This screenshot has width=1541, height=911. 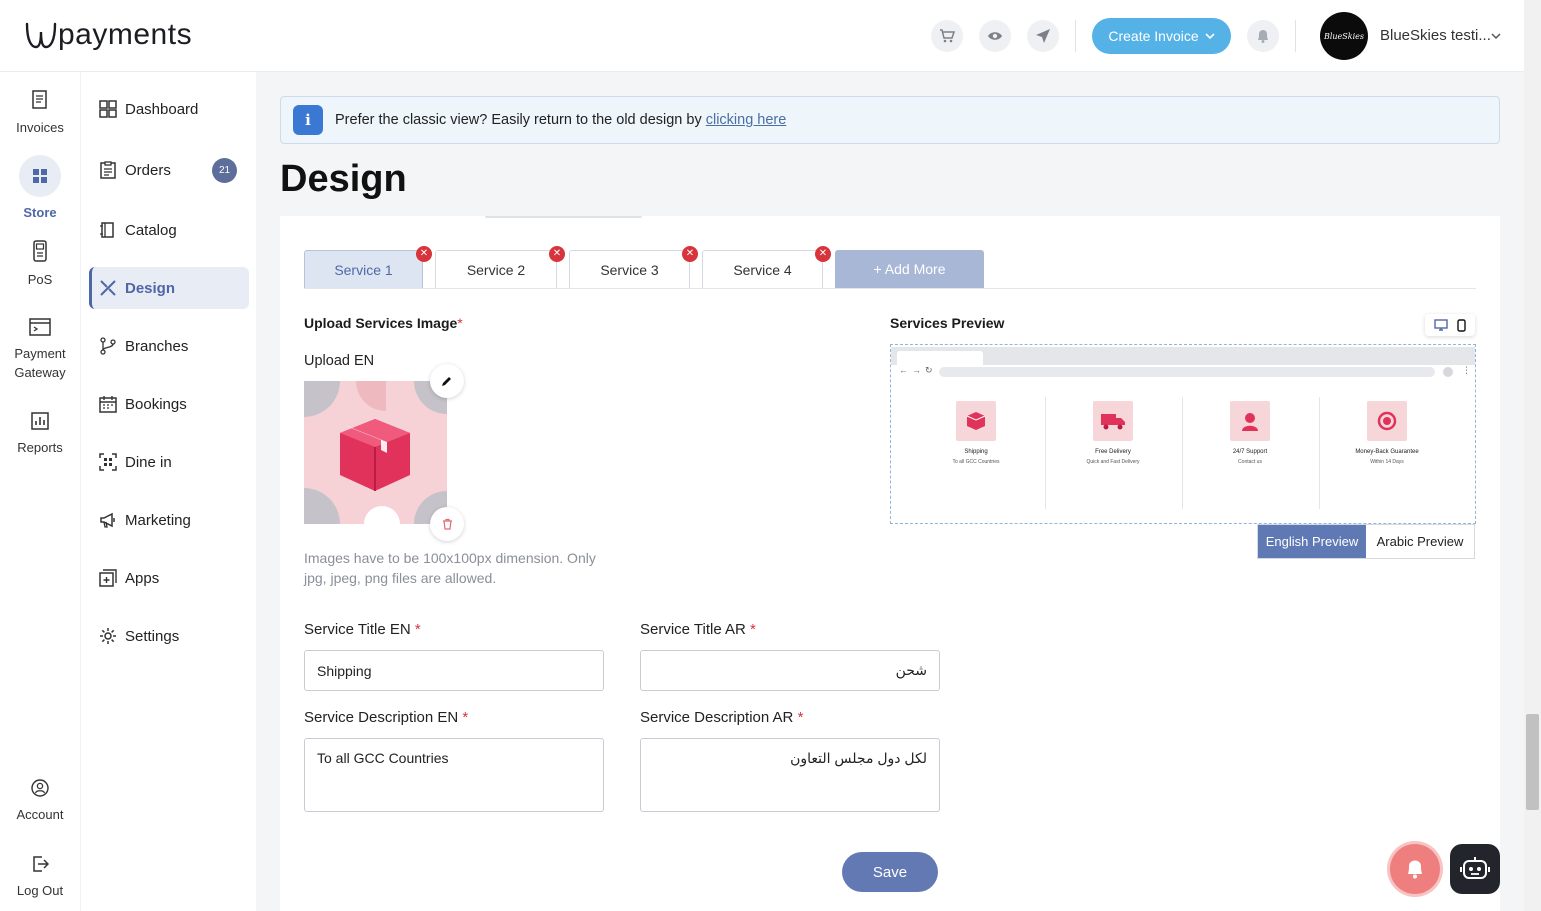 I want to click on field-label-text: Service Title AR, so click(x=693, y=629).